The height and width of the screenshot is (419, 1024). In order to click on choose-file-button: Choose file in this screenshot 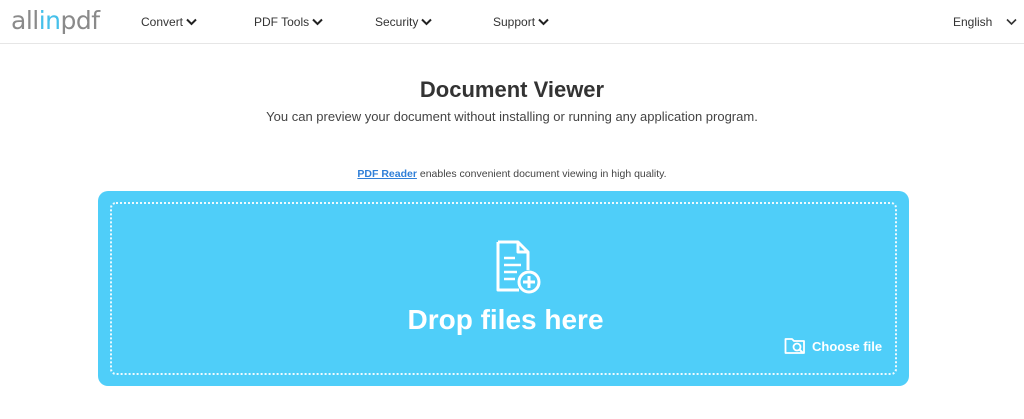, I will do `click(833, 346)`.